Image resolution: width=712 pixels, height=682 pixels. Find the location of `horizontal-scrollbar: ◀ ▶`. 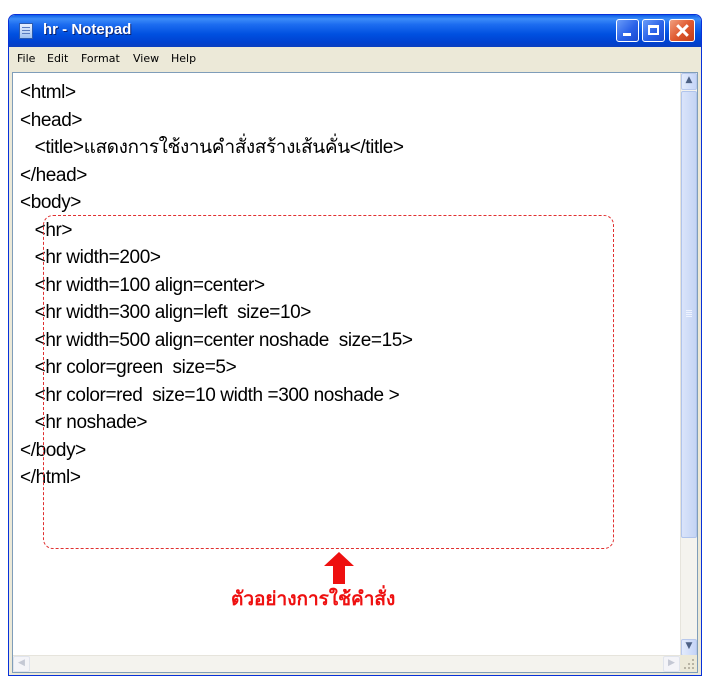

horizontal-scrollbar: ◀ ▶ is located at coordinates (346, 663).